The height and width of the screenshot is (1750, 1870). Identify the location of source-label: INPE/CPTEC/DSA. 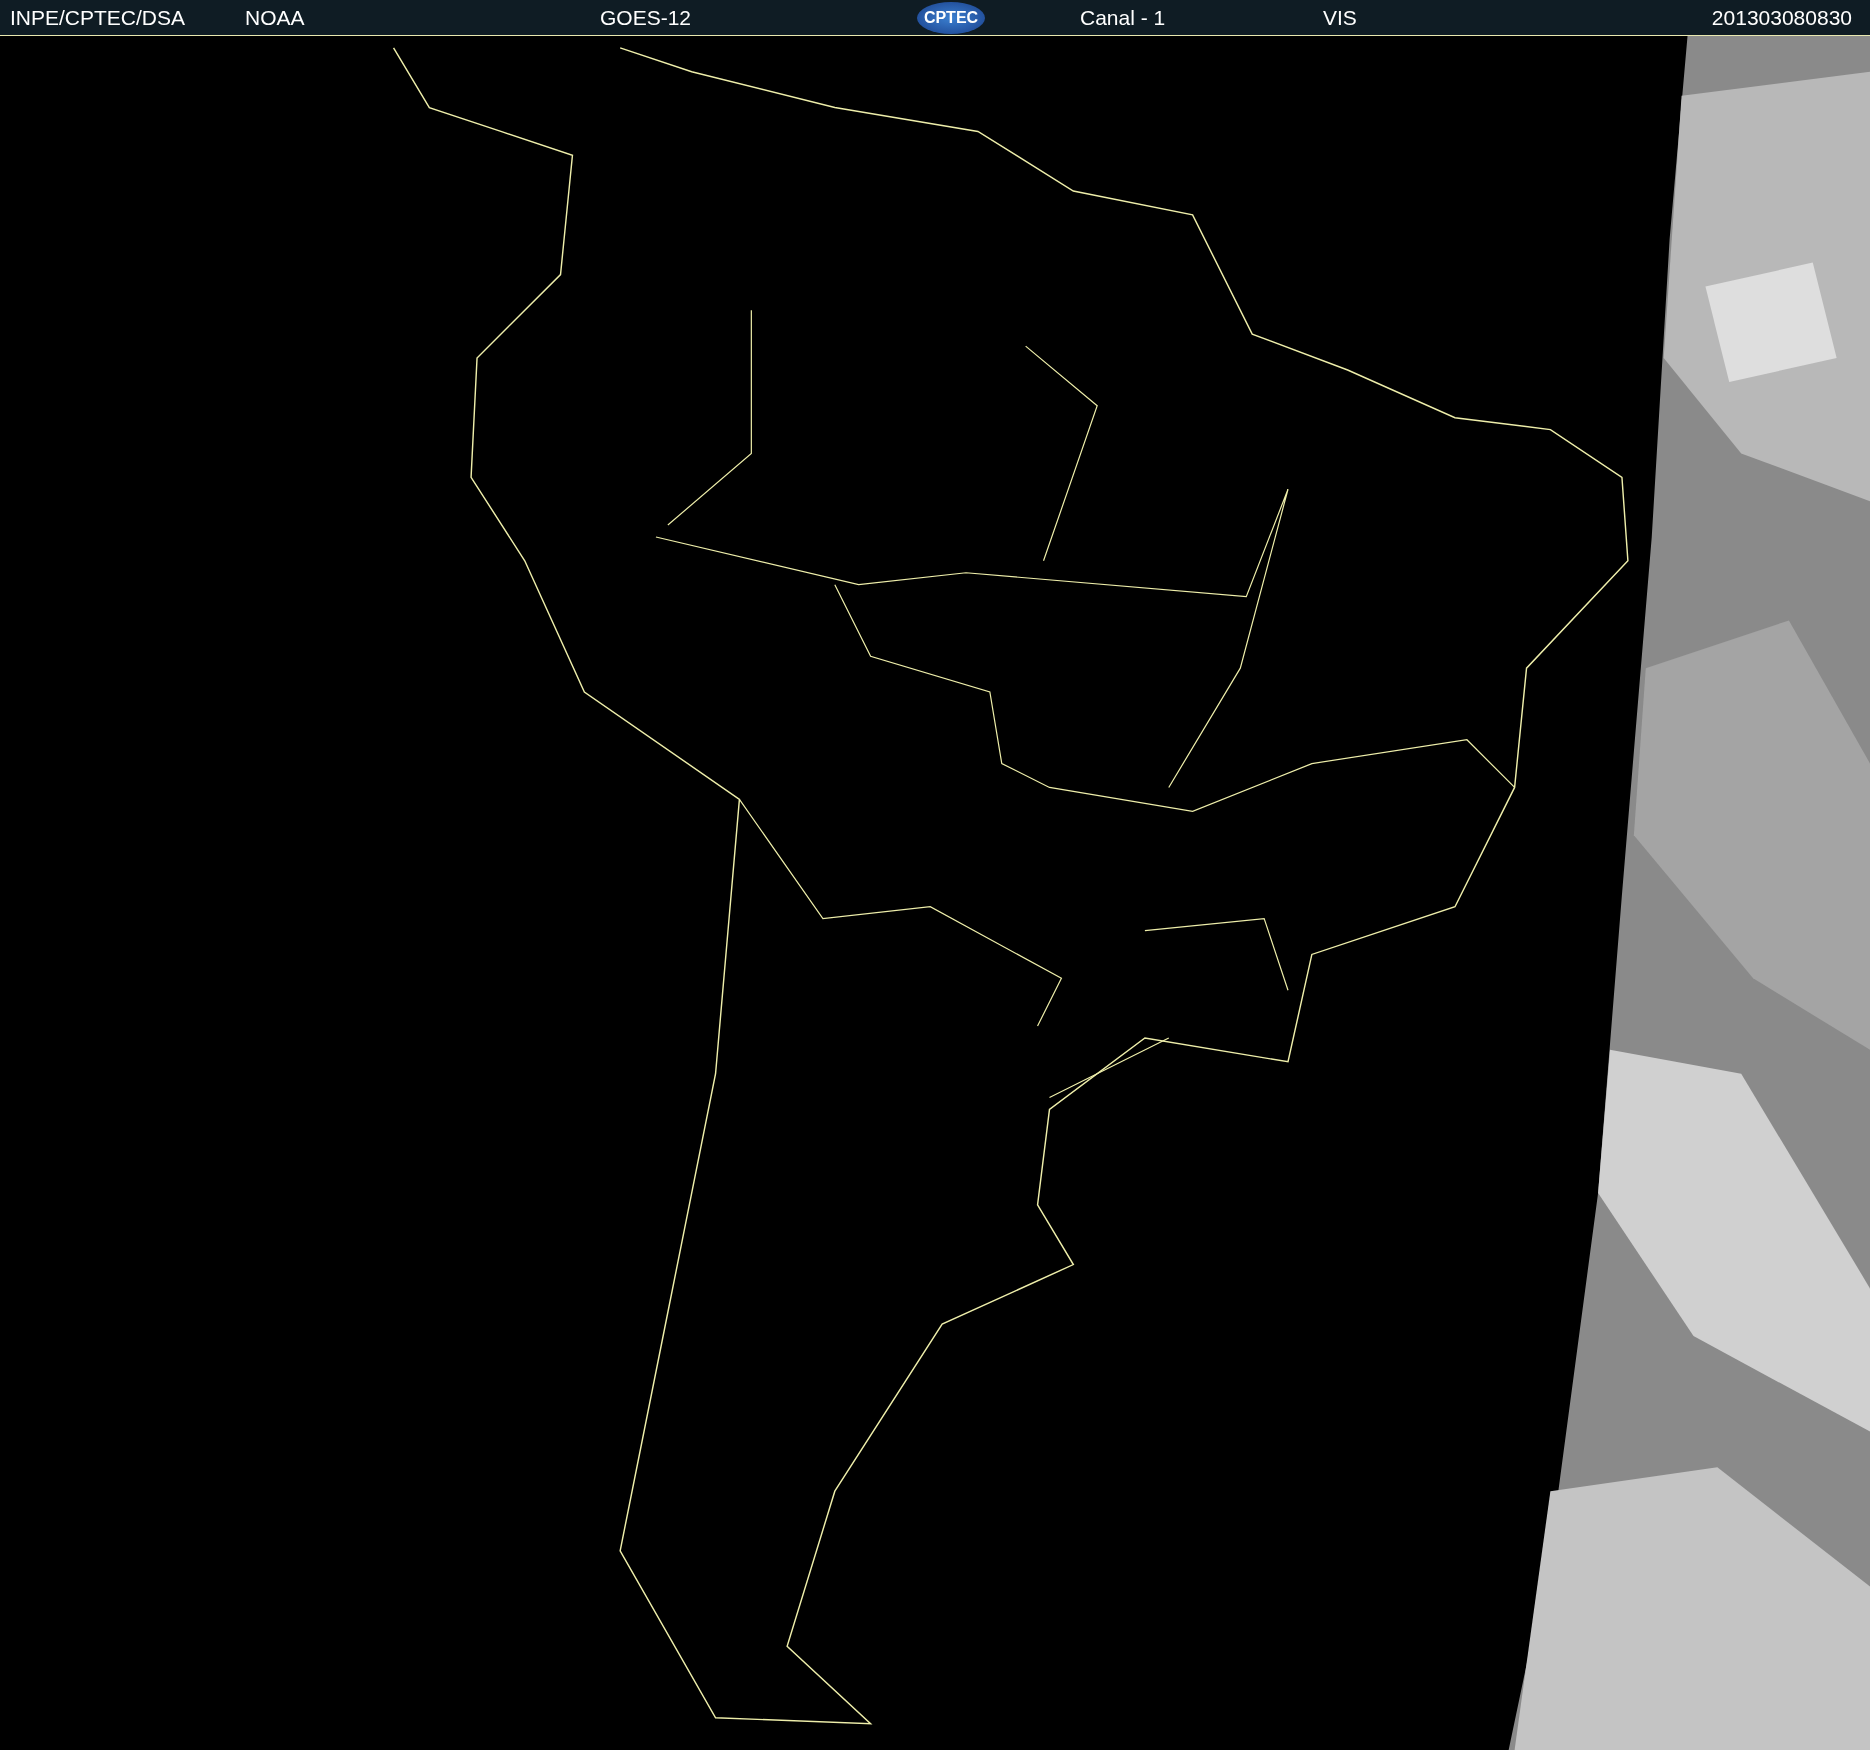
(98, 17).